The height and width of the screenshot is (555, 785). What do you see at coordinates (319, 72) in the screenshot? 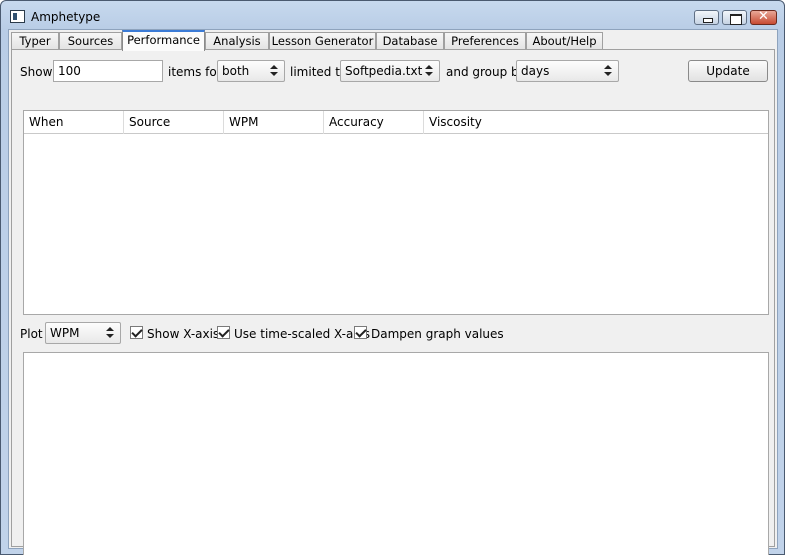
I see `limited-to-label: limited to` at bounding box center [319, 72].